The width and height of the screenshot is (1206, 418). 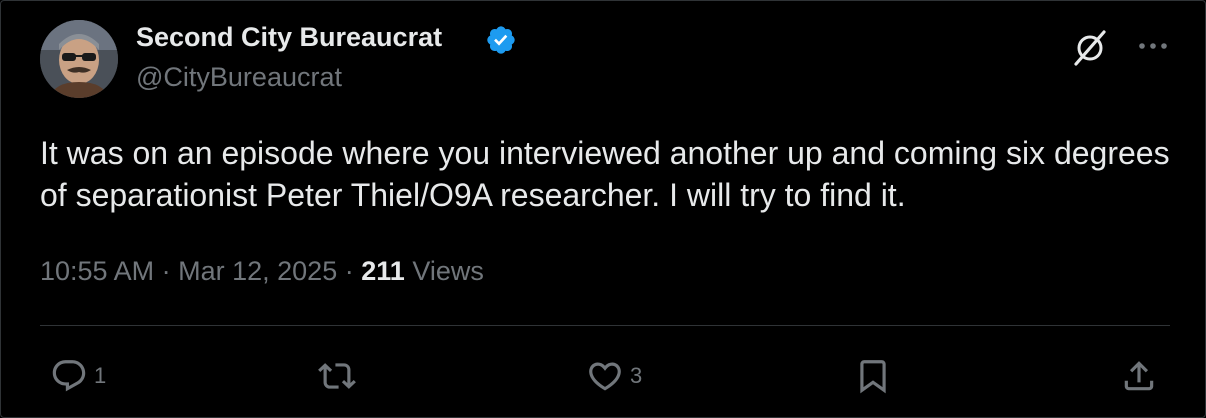 I want to click on grok-icon, so click(x=1090, y=48).